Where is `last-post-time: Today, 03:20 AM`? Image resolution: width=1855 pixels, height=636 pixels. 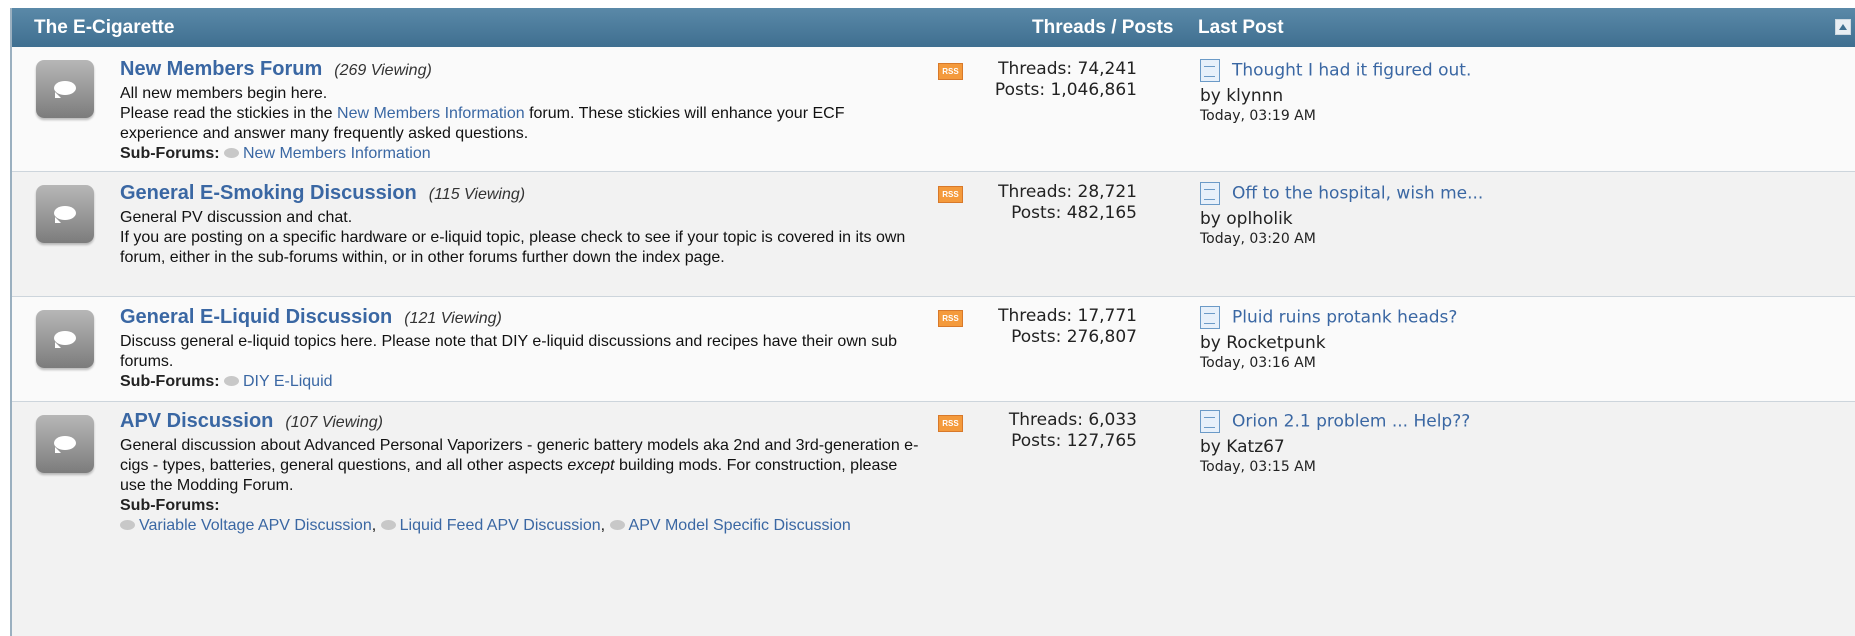
last-post-time: Today, 03:20 AM is located at coordinates (1258, 239).